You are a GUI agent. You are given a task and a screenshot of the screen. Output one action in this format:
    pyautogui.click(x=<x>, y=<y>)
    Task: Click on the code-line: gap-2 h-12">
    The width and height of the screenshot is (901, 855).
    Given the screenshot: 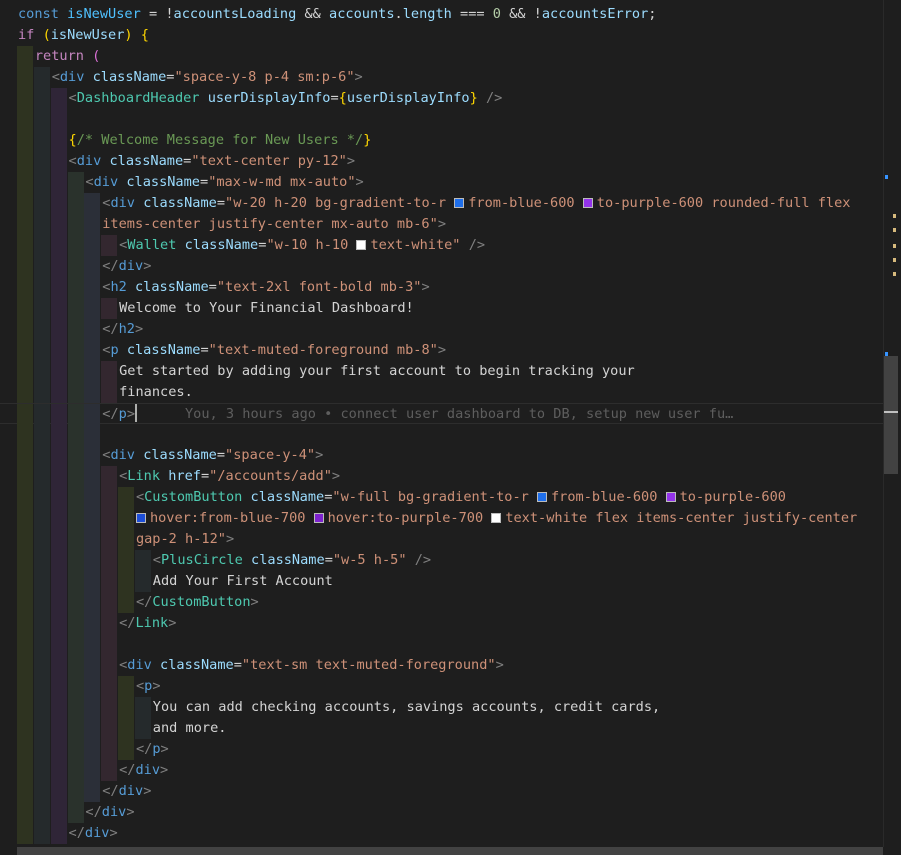 What is the action you would take?
    pyautogui.click(x=441, y=539)
    